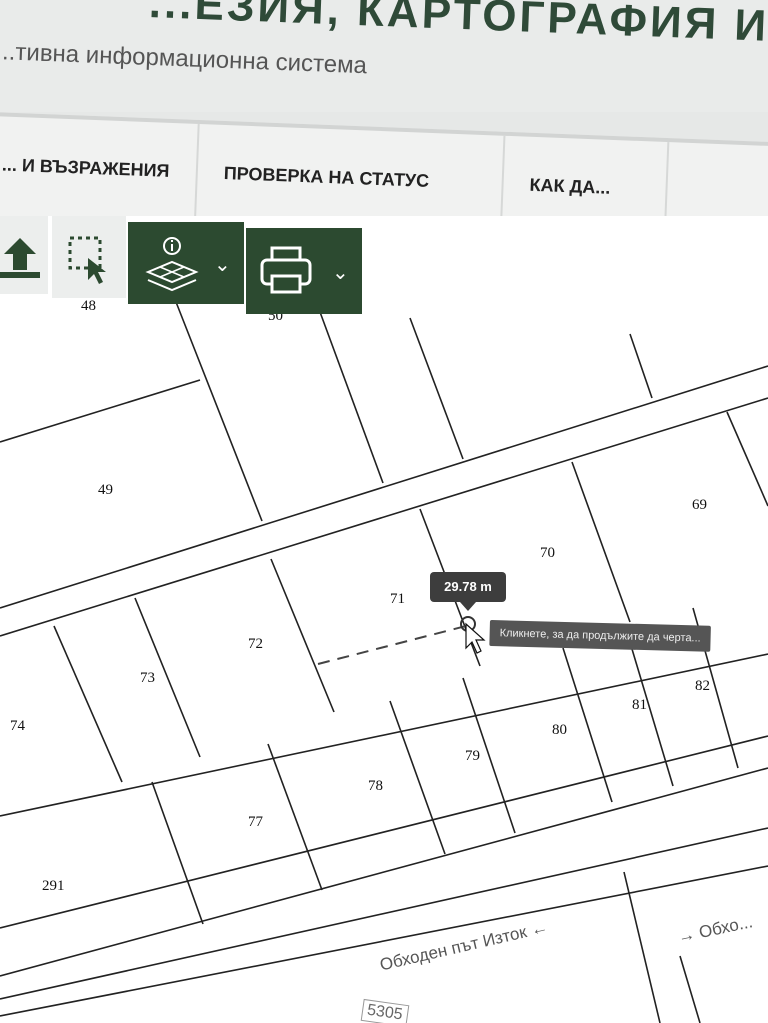  I want to click on parcel-label: 80, so click(559, 730).